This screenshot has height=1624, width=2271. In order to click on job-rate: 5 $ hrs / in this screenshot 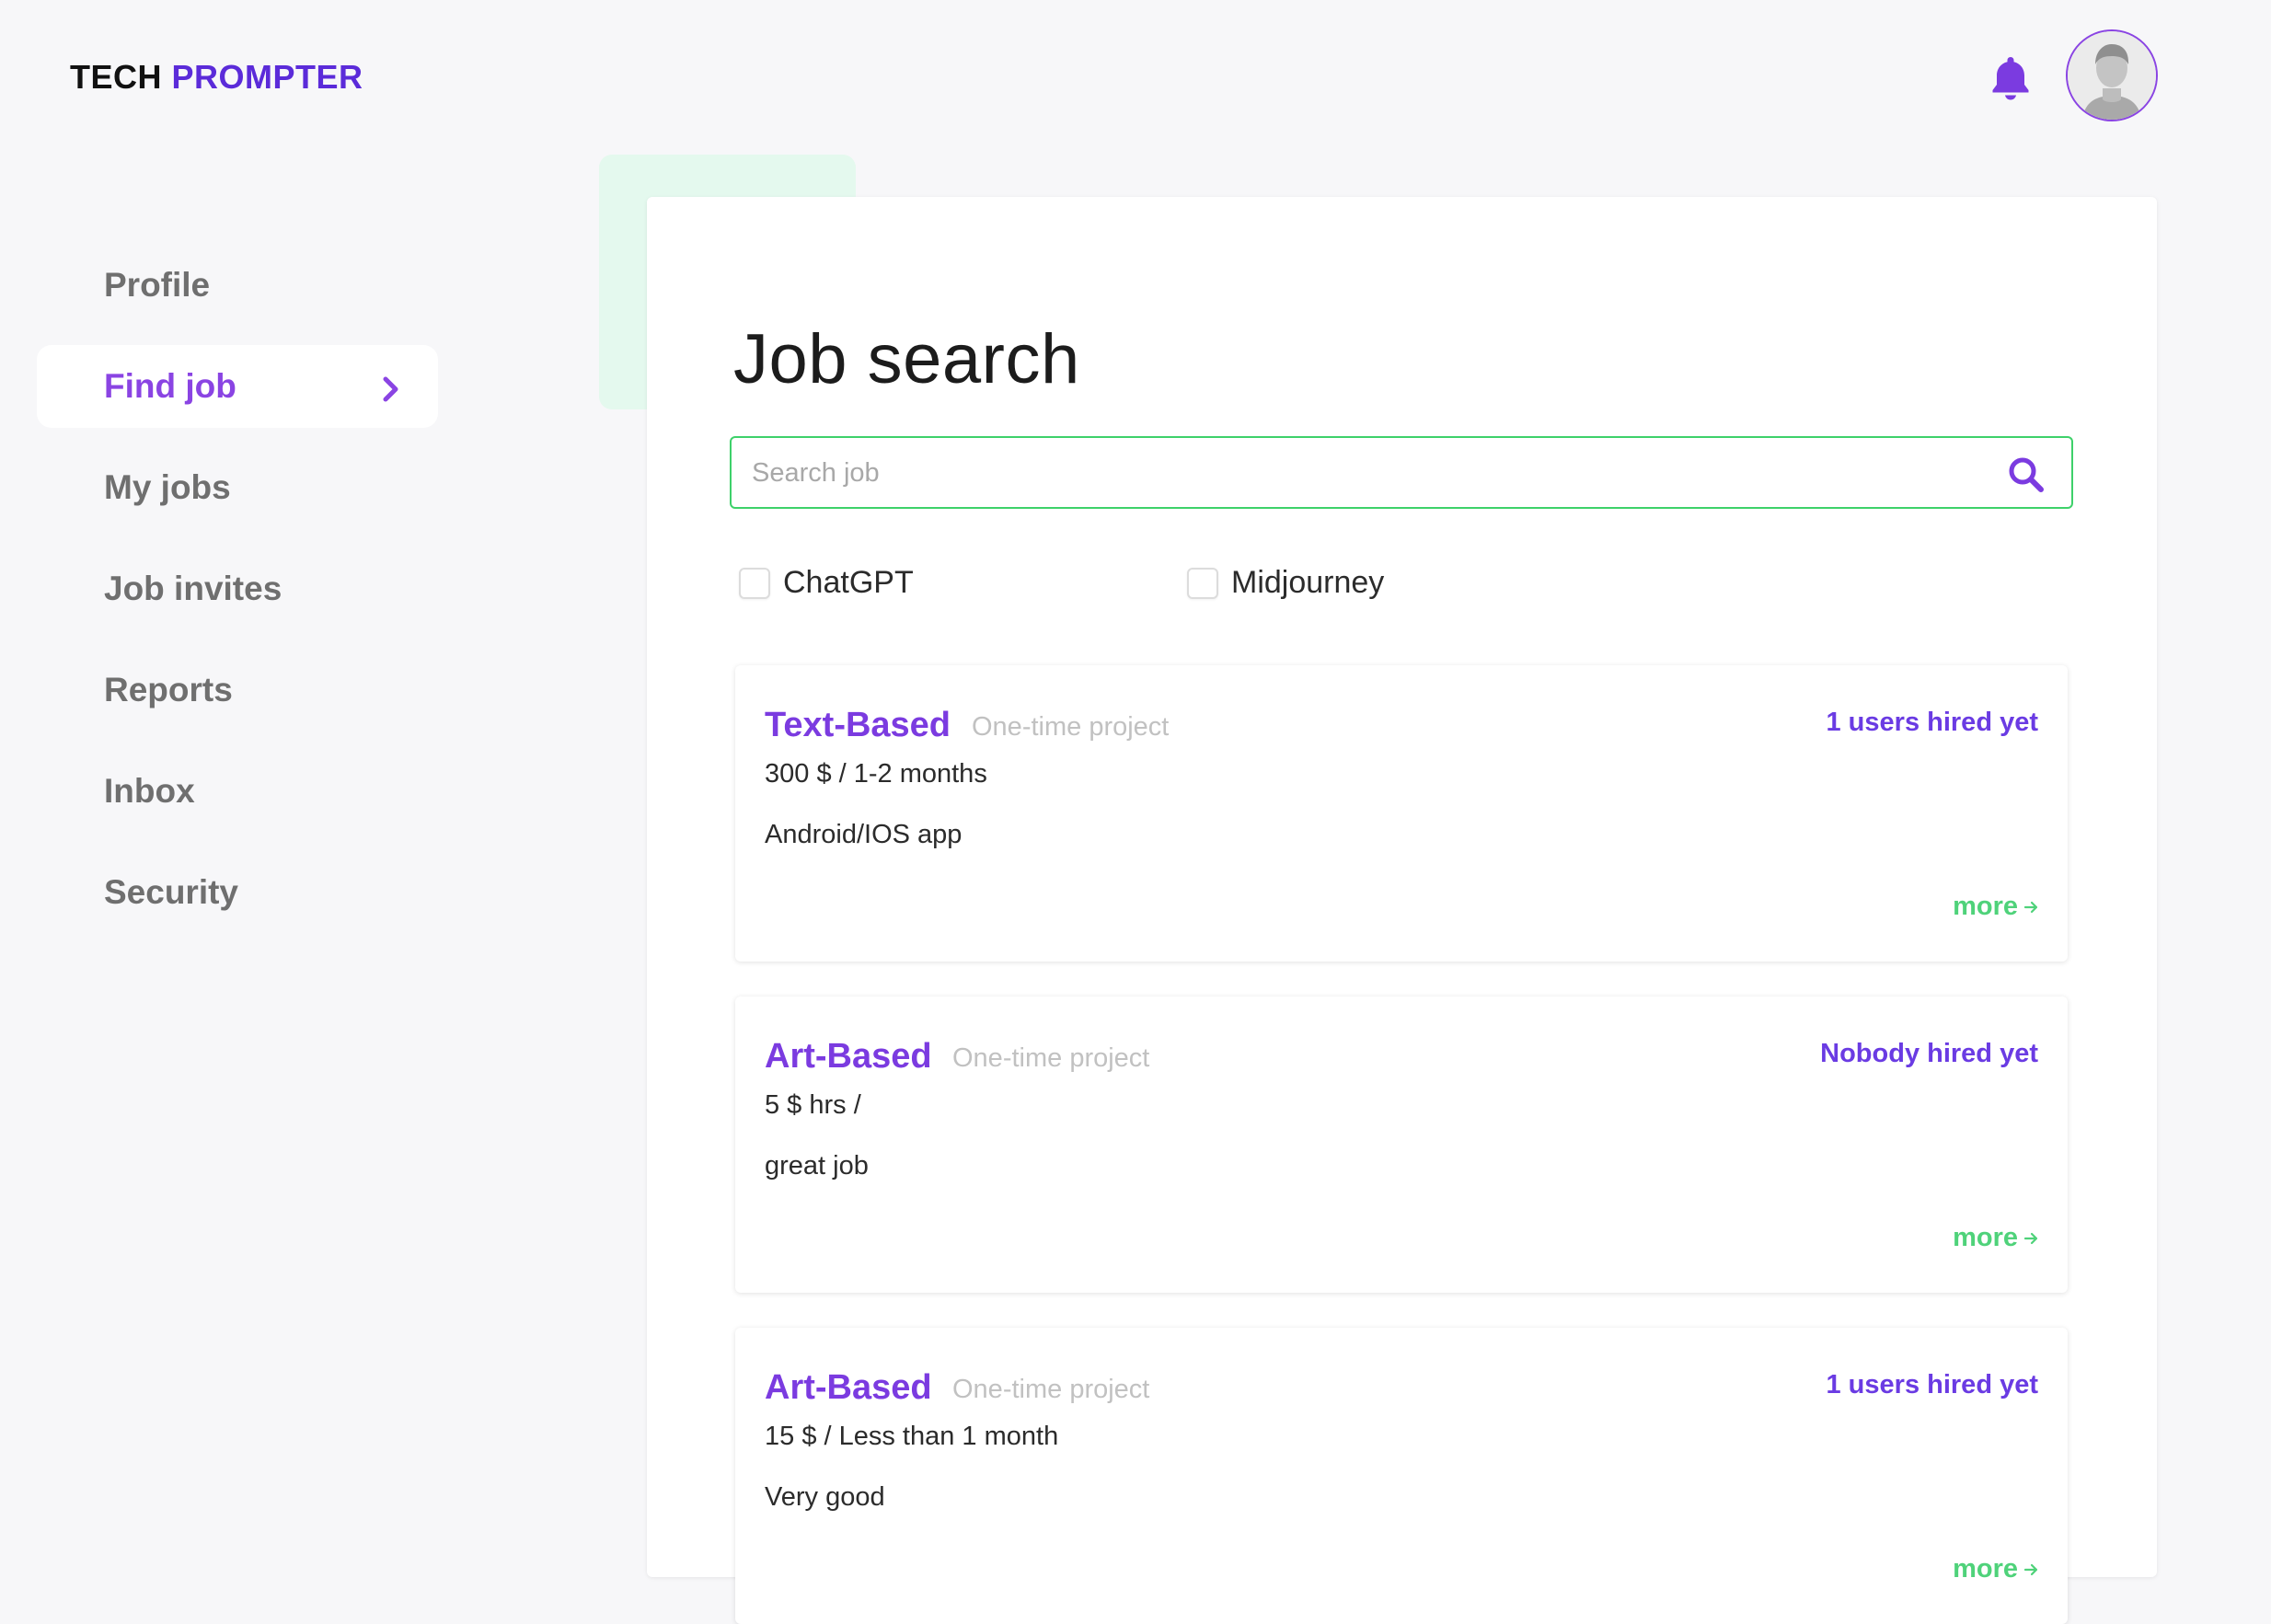, I will do `click(813, 1105)`.